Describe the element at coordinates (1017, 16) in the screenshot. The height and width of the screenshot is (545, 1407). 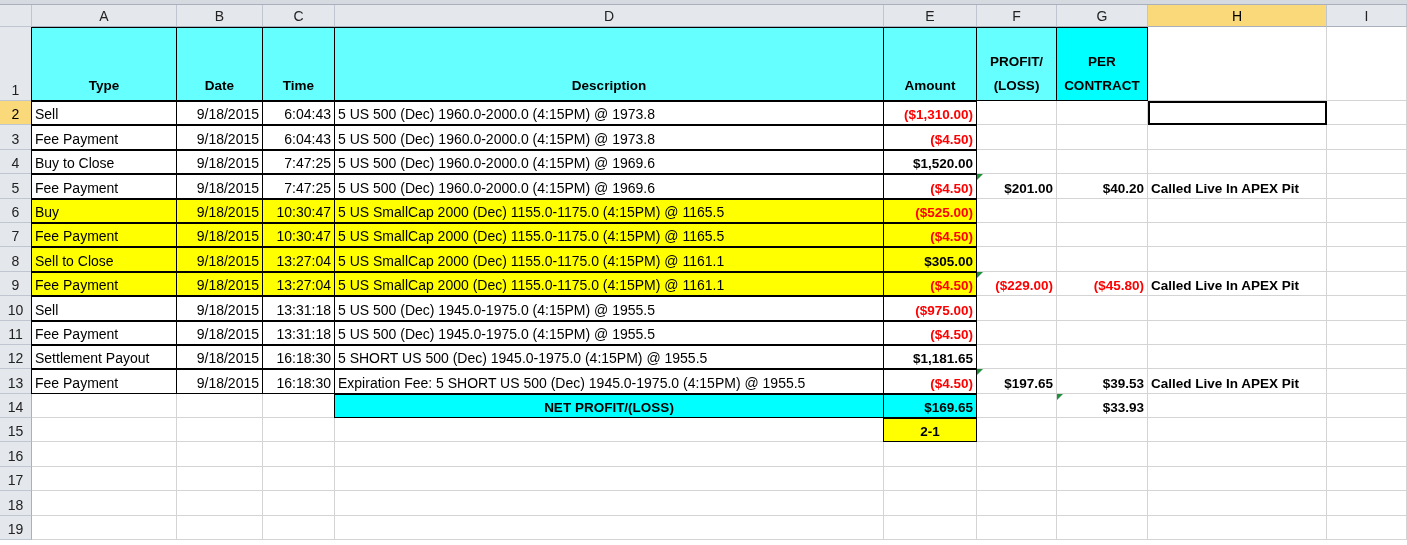
I see `column-header: F` at that location.